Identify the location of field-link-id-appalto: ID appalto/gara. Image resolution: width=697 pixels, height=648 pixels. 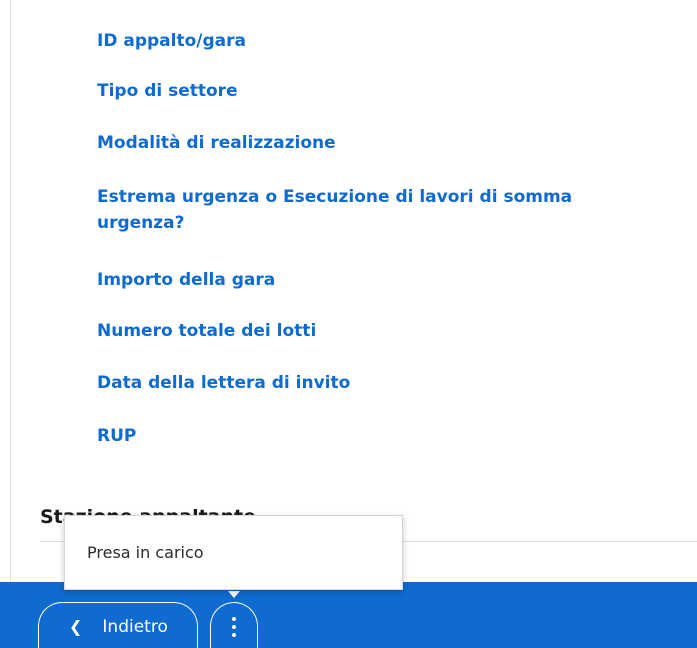
(367, 41).